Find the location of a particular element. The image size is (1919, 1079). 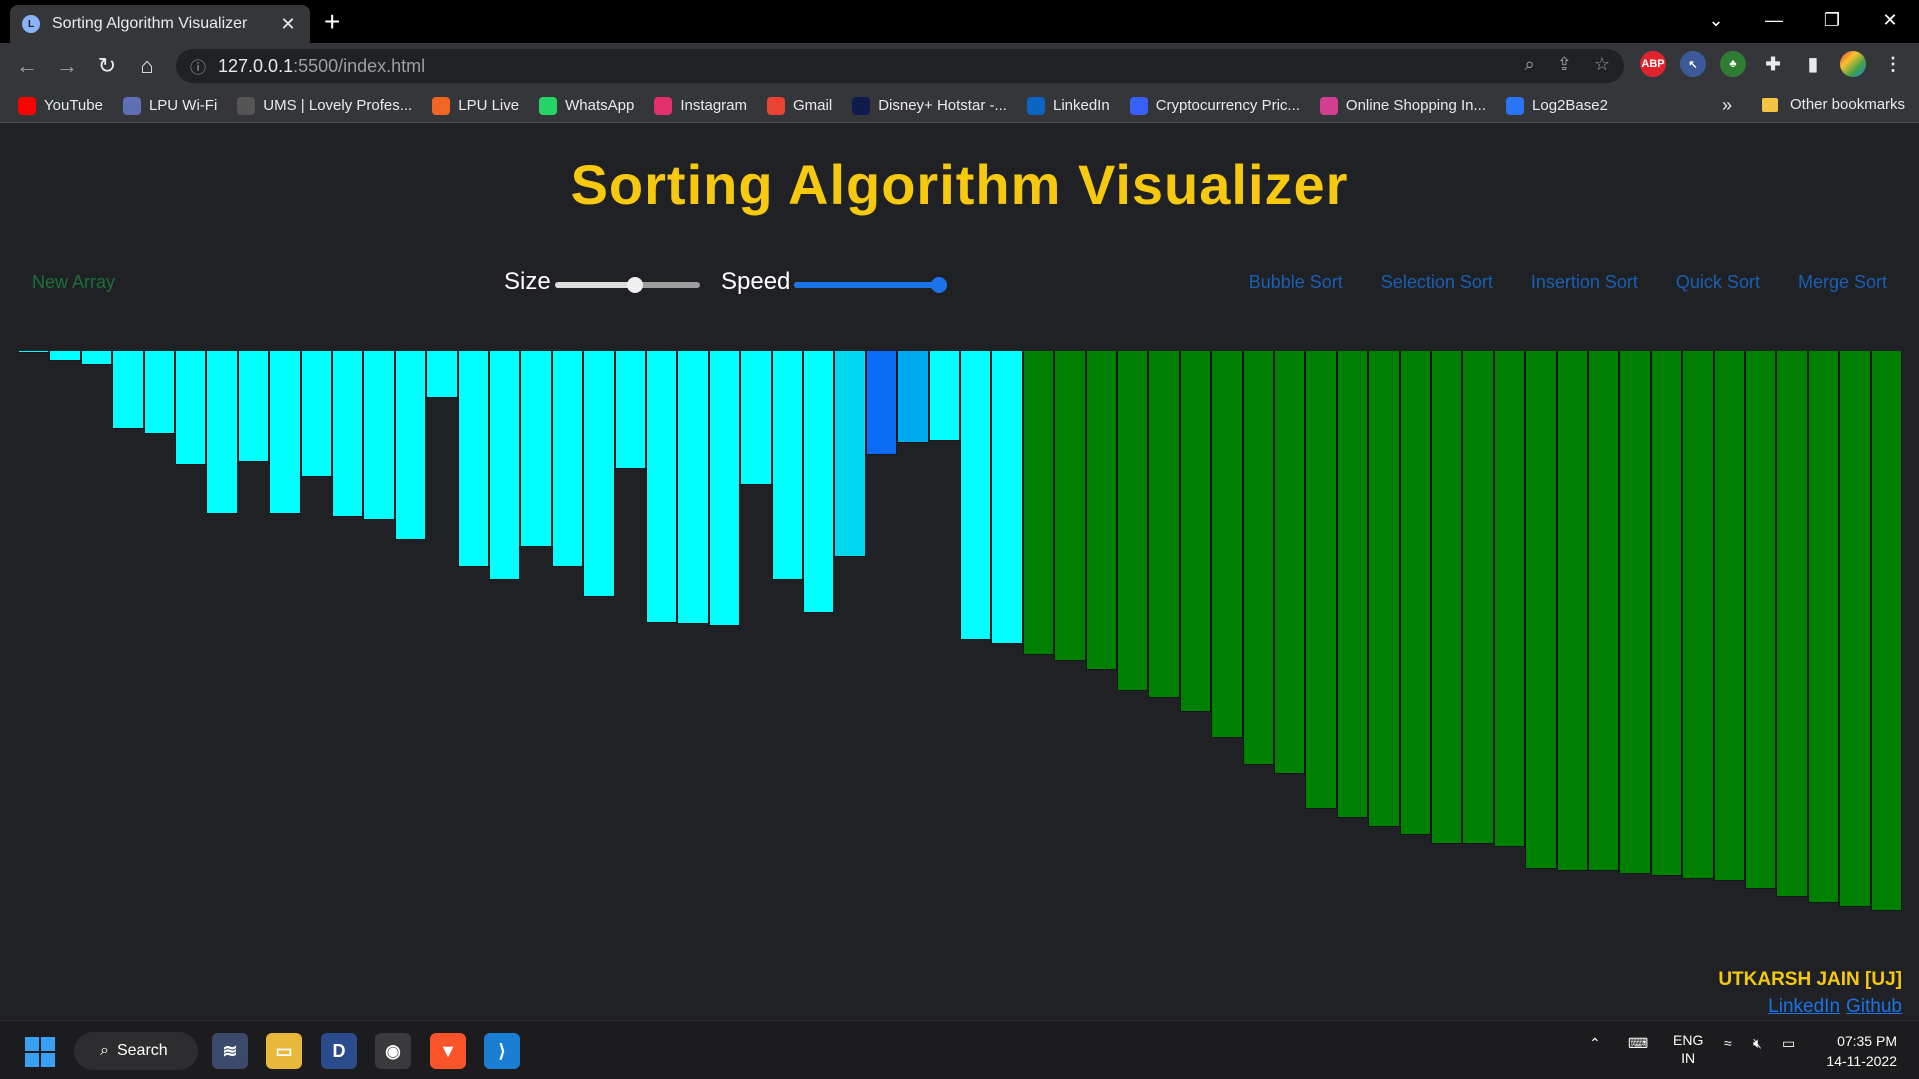

dell-app-icon: D is located at coordinates (339, 1051).